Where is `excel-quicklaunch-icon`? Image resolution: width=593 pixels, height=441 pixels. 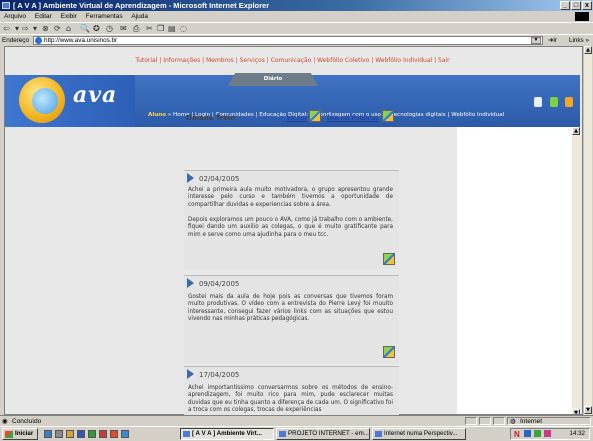 excel-quicklaunch-icon is located at coordinates (92, 434).